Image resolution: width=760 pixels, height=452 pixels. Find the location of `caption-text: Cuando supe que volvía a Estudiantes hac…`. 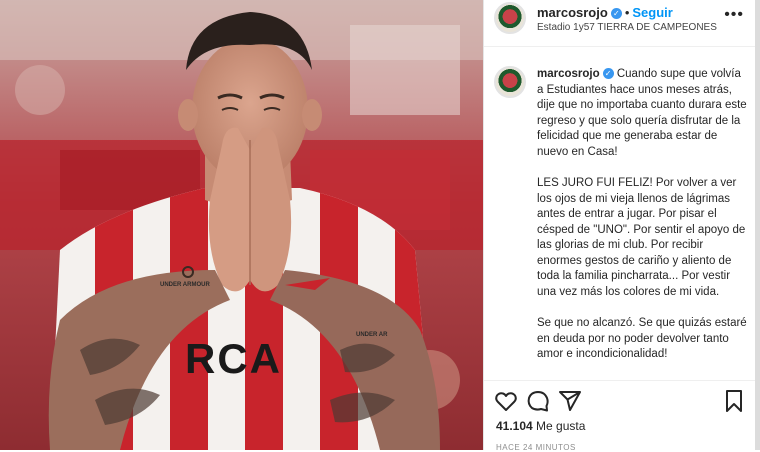

caption-text: Cuando supe que volvía a Estudiantes hac… is located at coordinates (642, 113).